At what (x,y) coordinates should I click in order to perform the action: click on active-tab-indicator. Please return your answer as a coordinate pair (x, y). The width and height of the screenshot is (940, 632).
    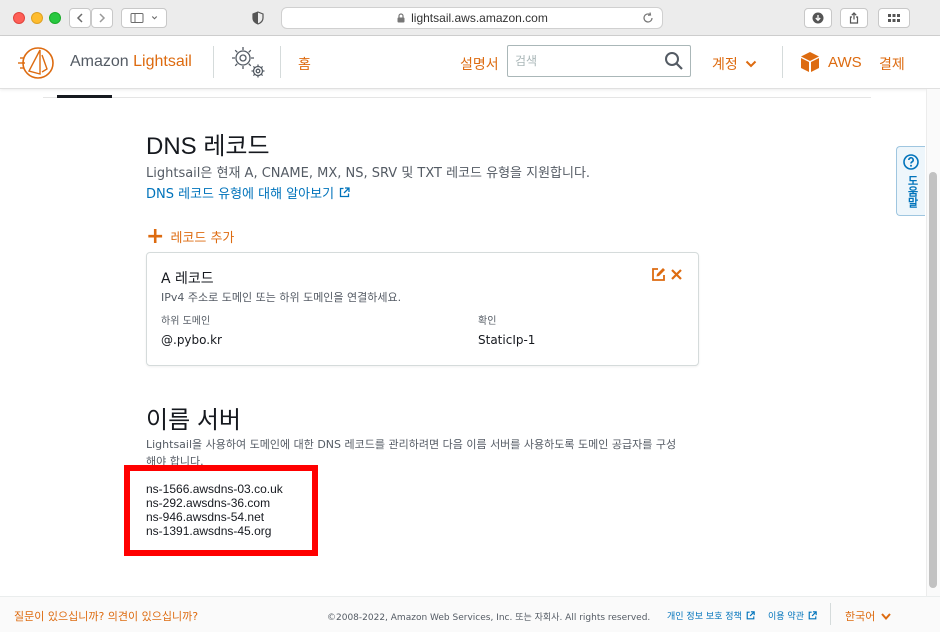
    Looking at the image, I should click on (84, 96).